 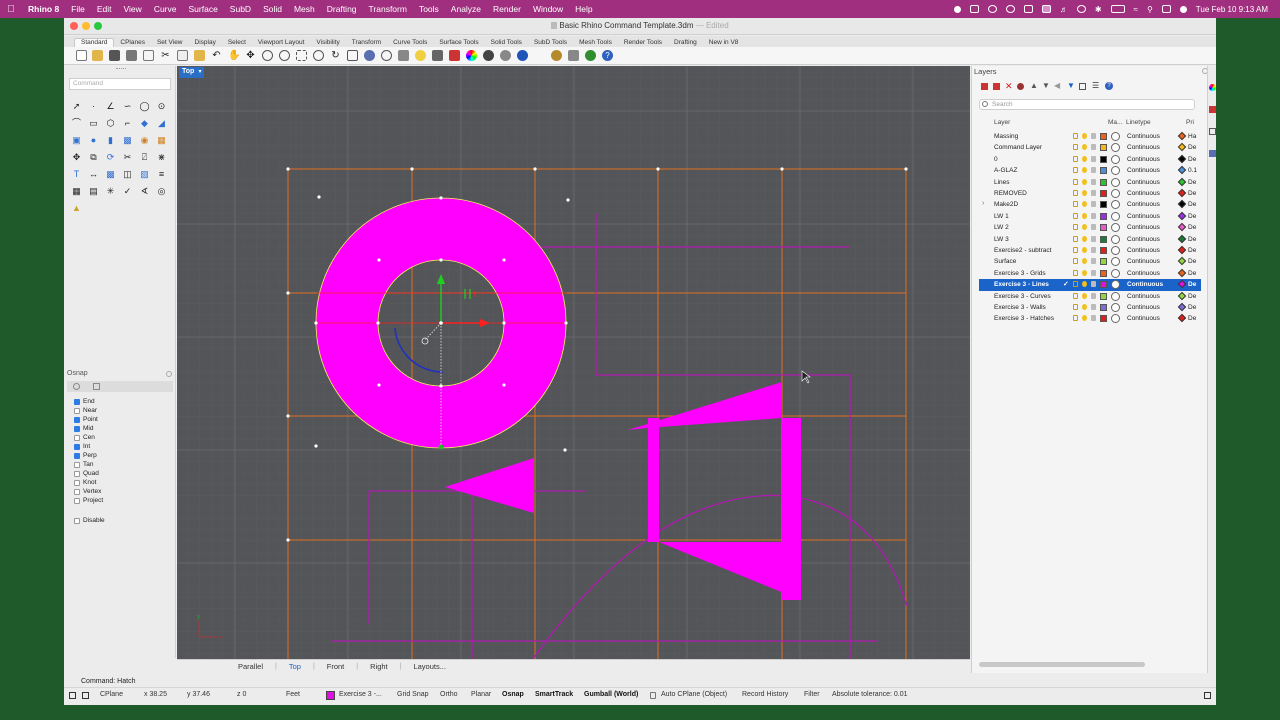 What do you see at coordinates (1001, 239) in the screenshot?
I see `layer-name: LW 3` at bounding box center [1001, 239].